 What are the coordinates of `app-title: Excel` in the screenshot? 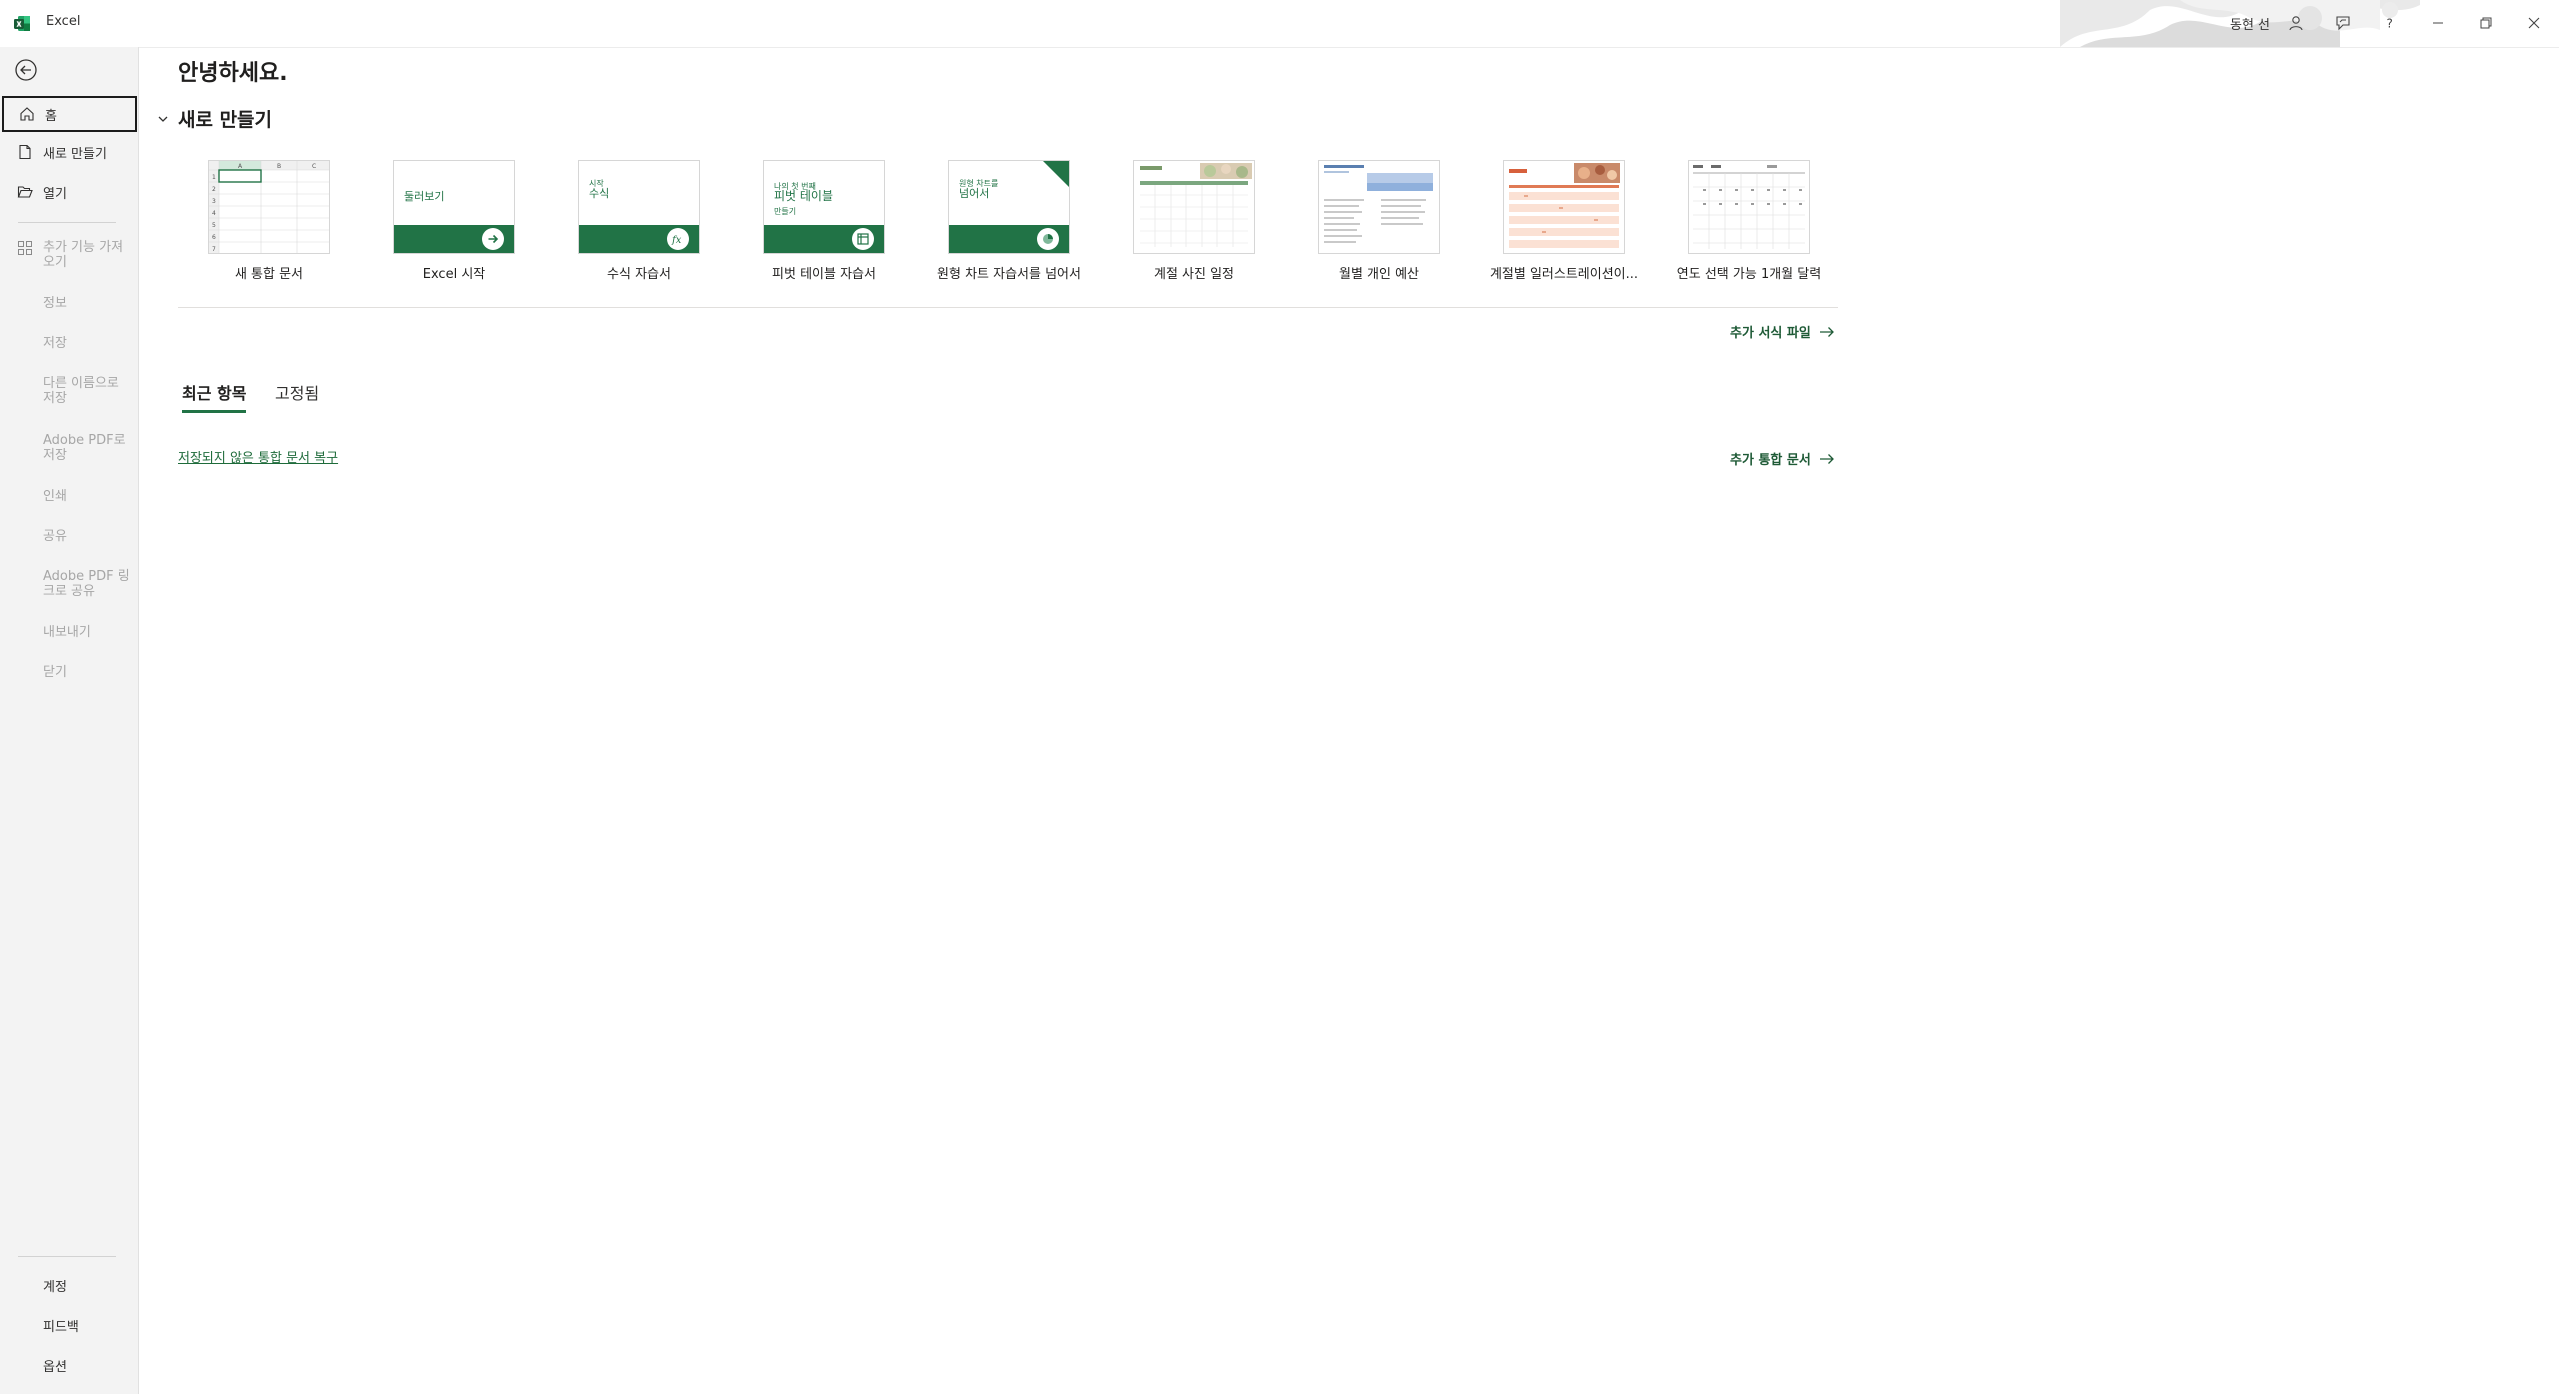 It's located at (63, 21).